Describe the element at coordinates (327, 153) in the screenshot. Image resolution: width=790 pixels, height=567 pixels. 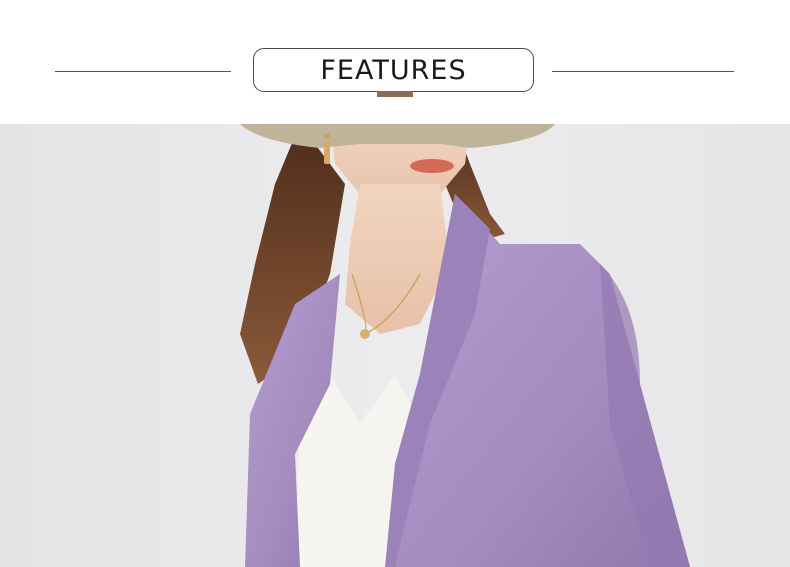
I see `earring-drop` at that location.